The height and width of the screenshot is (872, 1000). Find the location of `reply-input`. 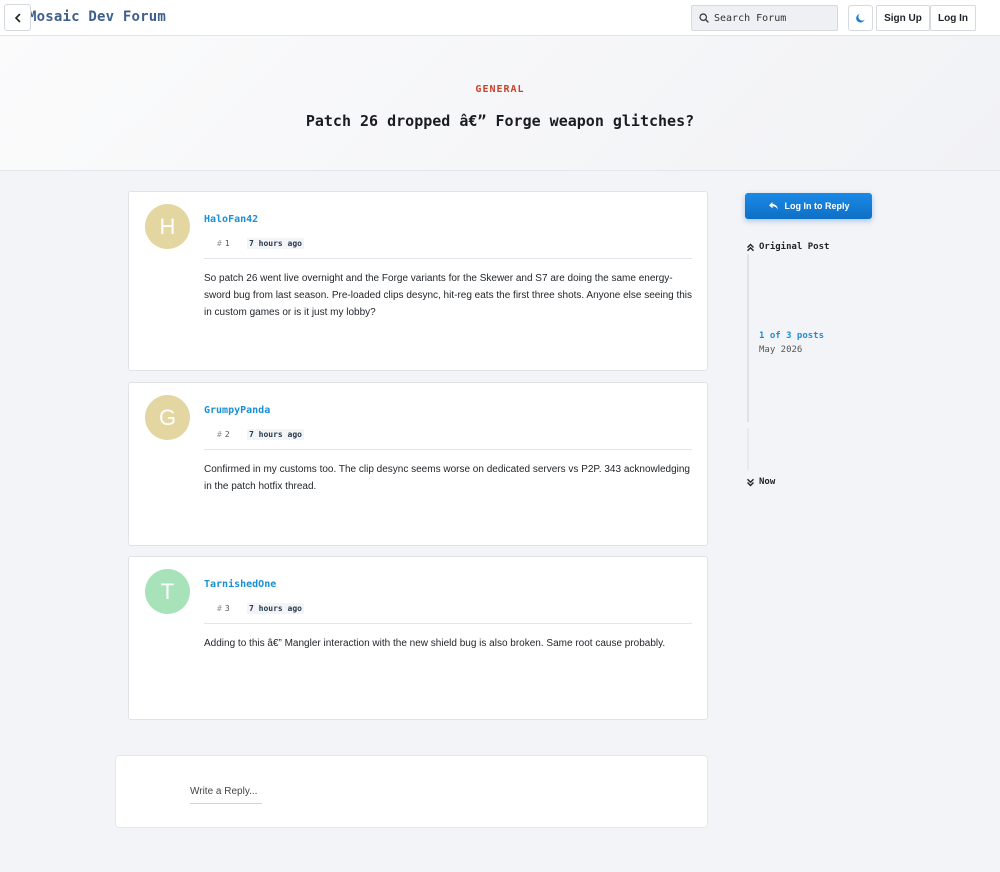

reply-input is located at coordinates (226, 792).